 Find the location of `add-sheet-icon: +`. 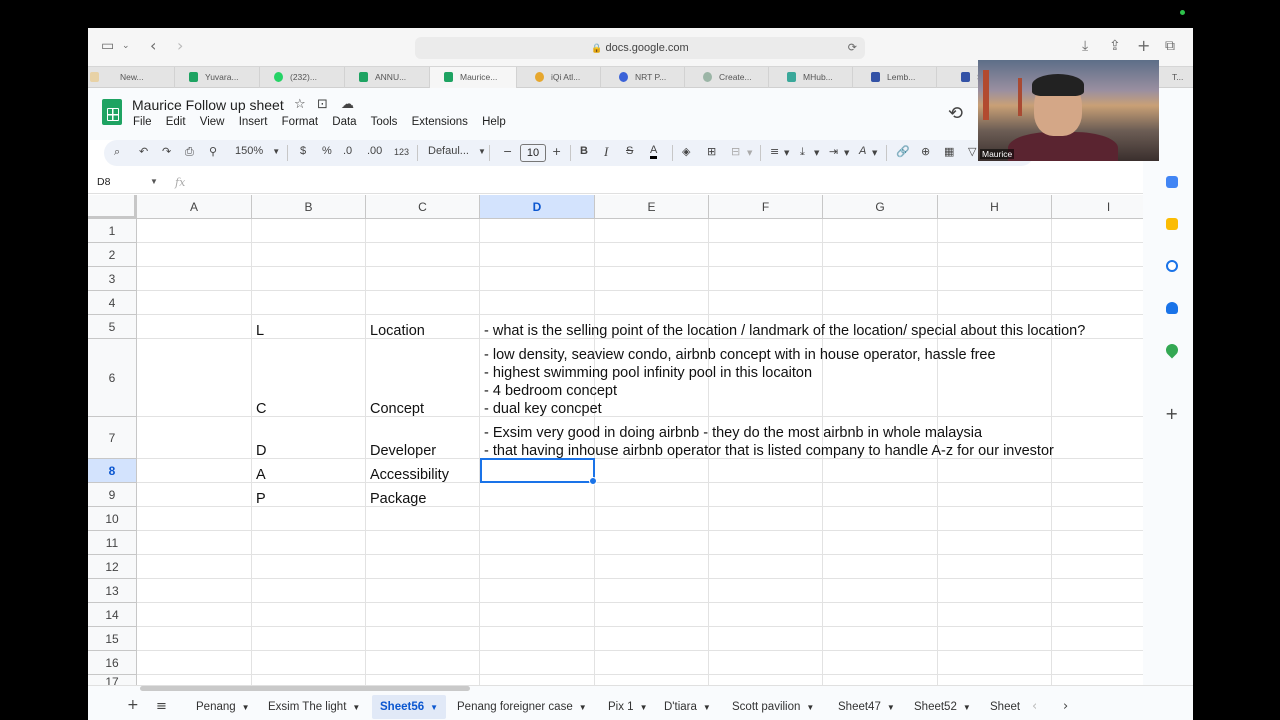

add-sheet-icon: + is located at coordinates (133, 705).